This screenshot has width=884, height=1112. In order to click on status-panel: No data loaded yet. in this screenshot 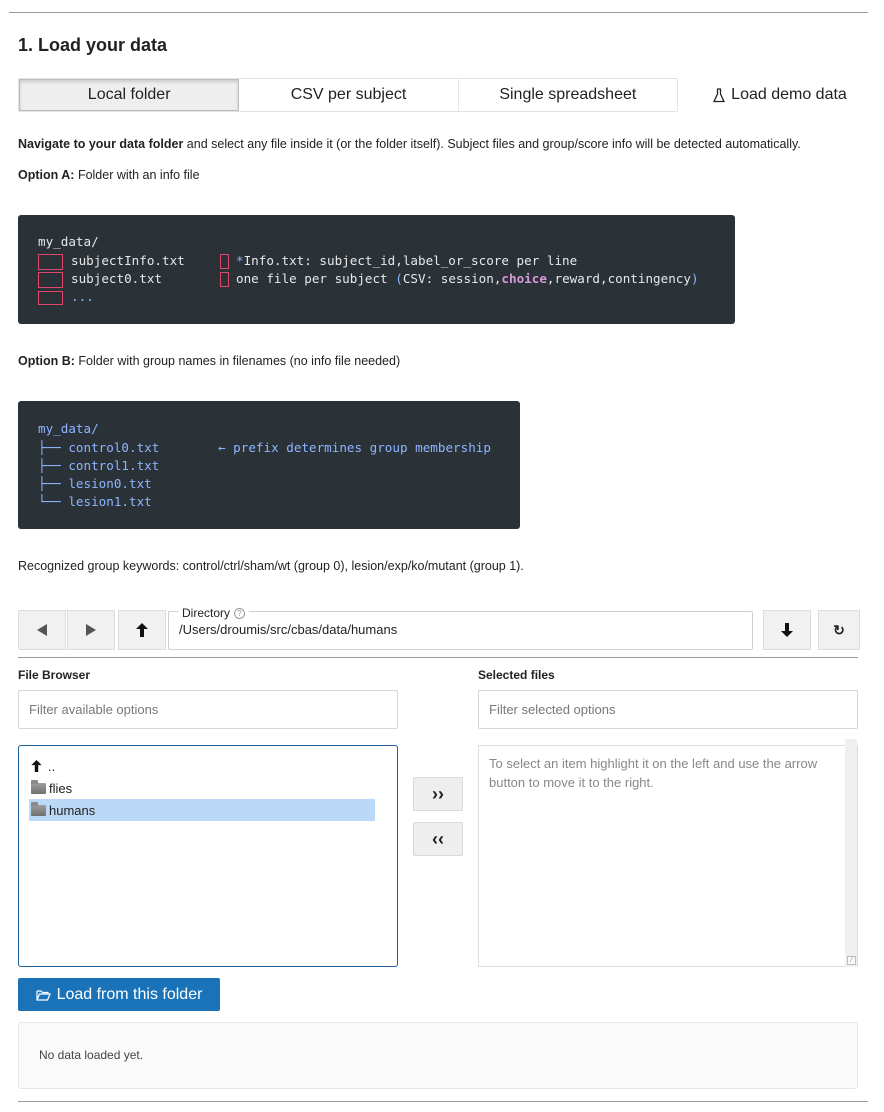, I will do `click(438, 1055)`.